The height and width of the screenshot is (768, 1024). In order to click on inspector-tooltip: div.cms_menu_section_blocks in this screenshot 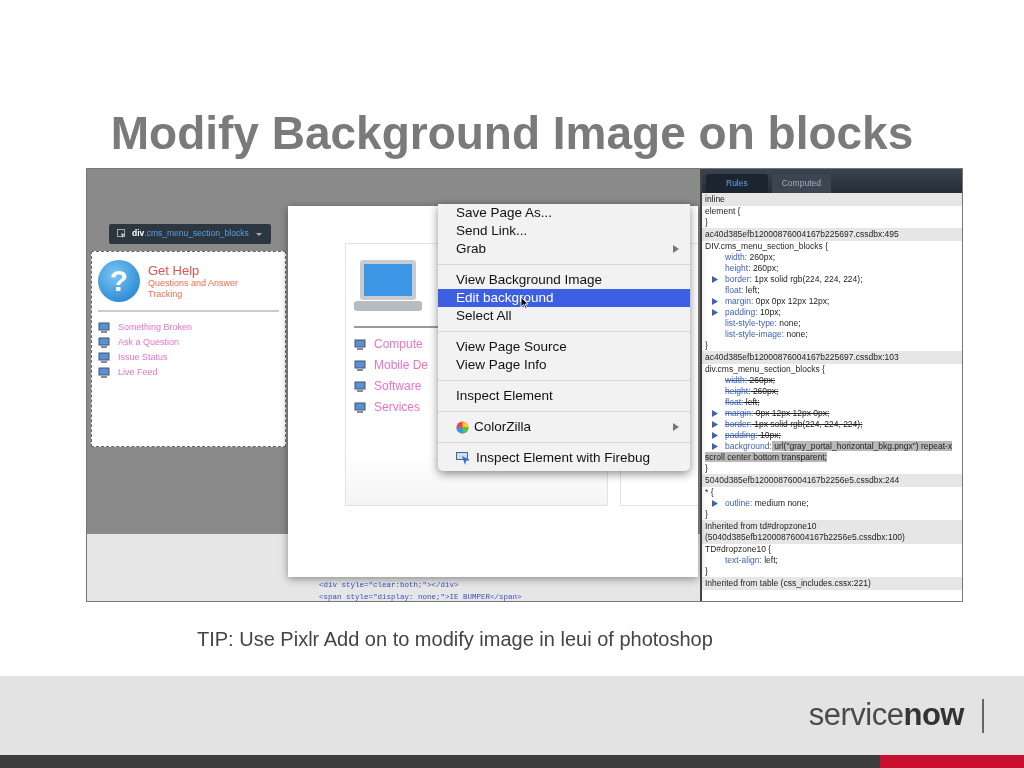, I will do `click(190, 233)`.